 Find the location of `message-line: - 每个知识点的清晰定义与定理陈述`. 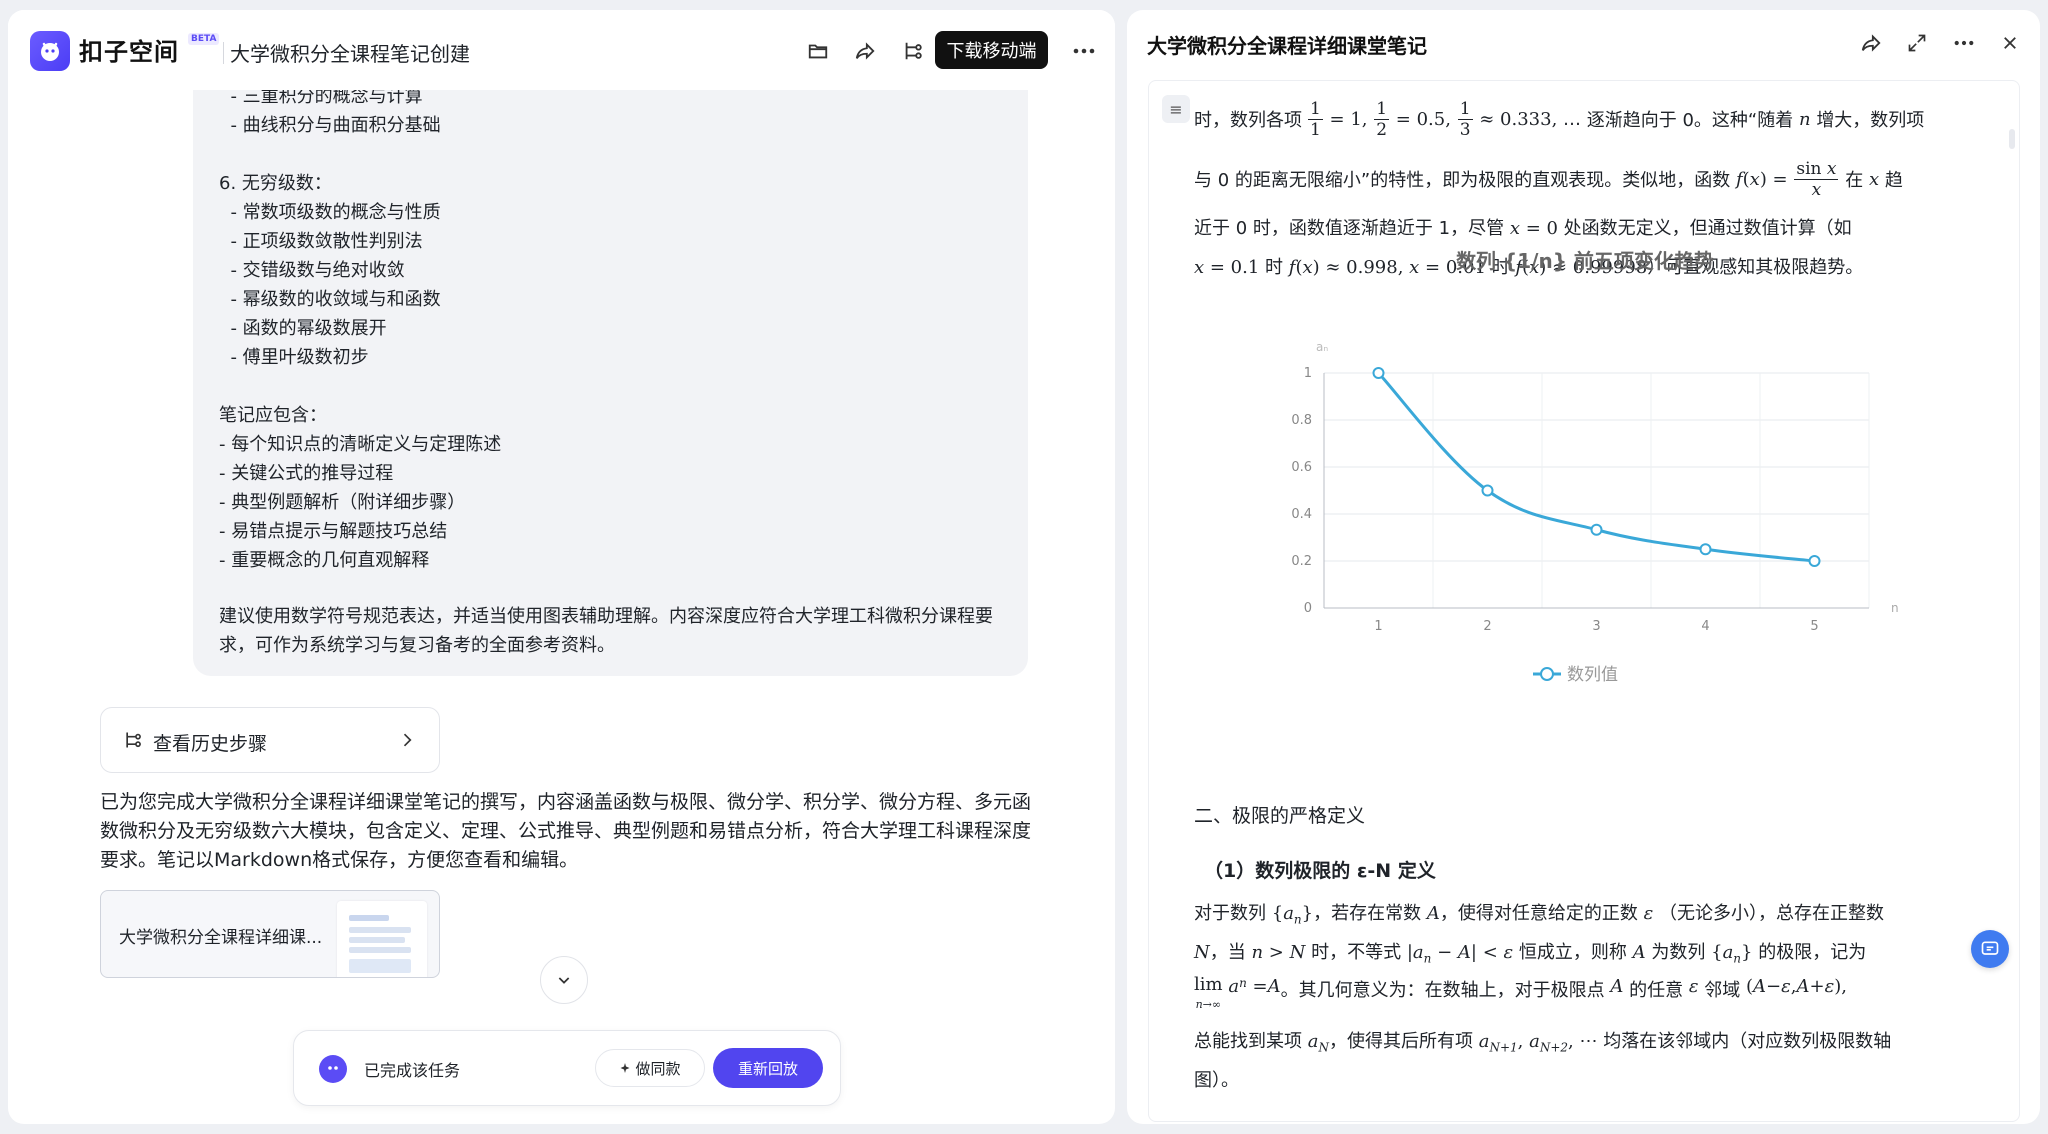

message-line: - 每个知识点的清晰定义与定理陈述 is located at coordinates (360, 444).